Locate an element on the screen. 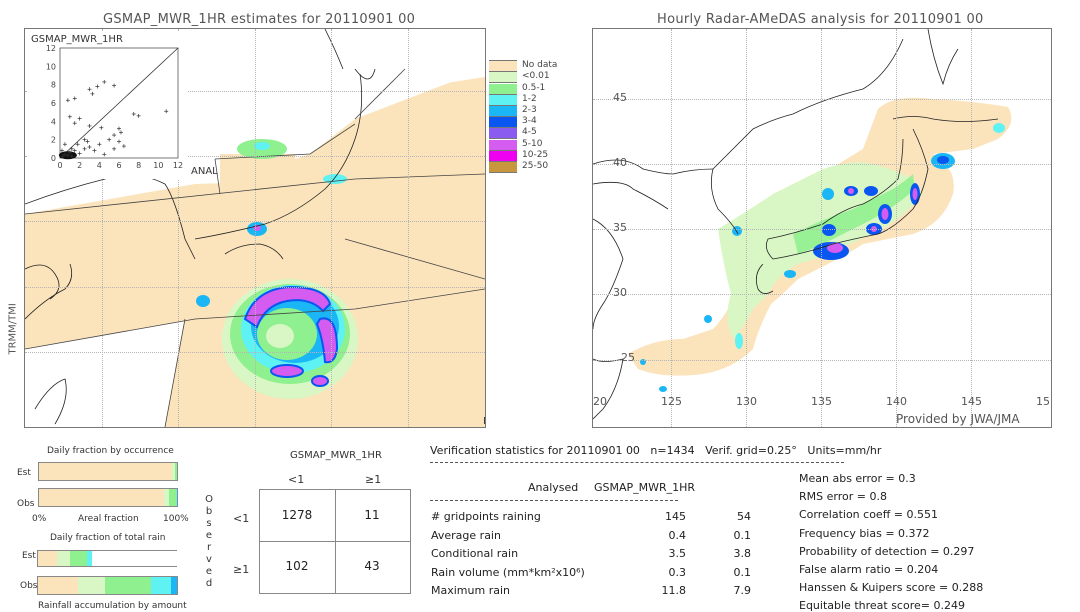 Image resolution: width=1080 pixels, height=612 pixels. lat-tick-40: 40 is located at coordinates (620, 162).